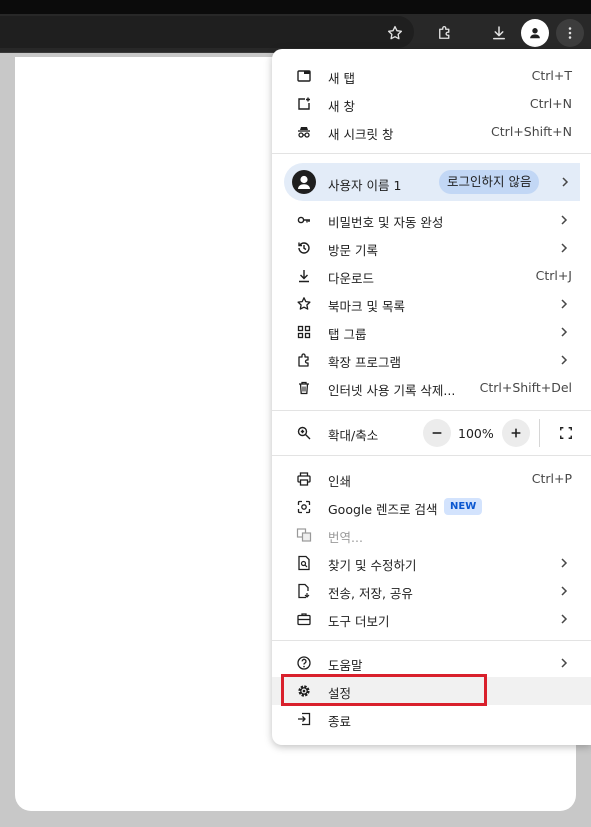  Describe the element at coordinates (340, 481) in the screenshot. I see `menu-item-label: 인쇄` at that location.